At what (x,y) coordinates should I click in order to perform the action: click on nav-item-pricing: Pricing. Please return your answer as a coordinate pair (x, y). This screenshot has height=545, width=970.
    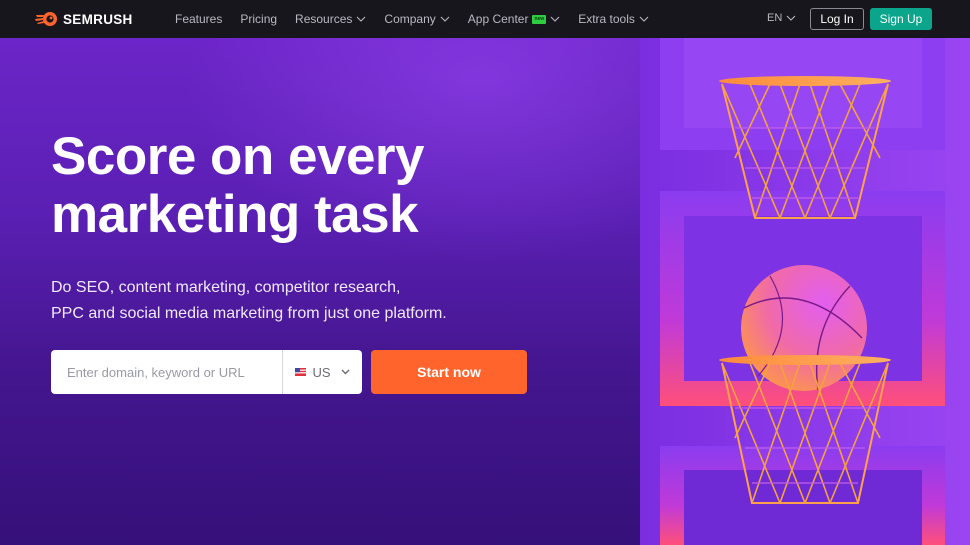
    Looking at the image, I should click on (258, 19).